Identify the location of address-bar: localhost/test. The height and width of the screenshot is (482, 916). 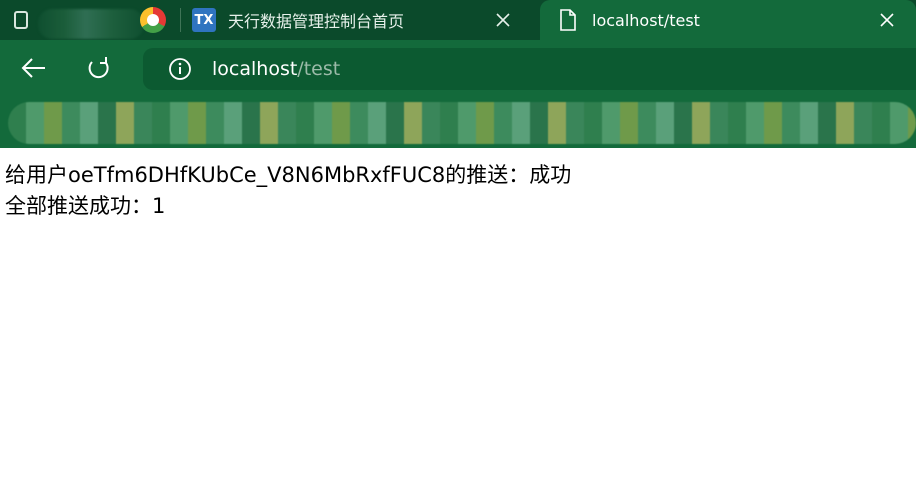
(529, 69).